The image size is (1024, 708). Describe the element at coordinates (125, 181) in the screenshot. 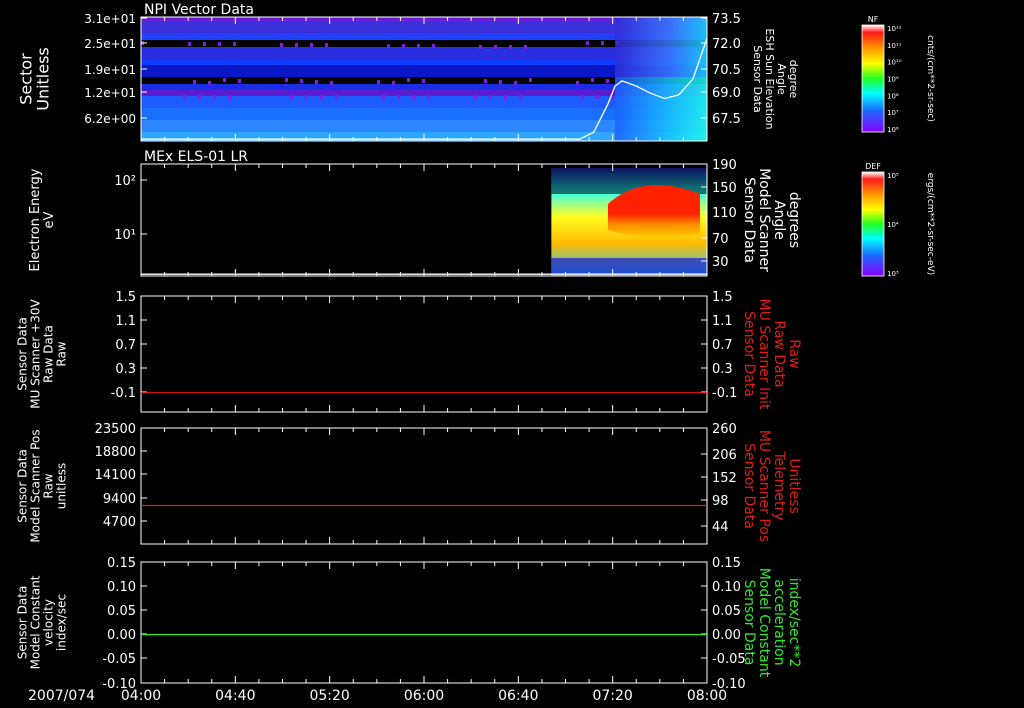

I see `left-tick-label: 10²` at that location.